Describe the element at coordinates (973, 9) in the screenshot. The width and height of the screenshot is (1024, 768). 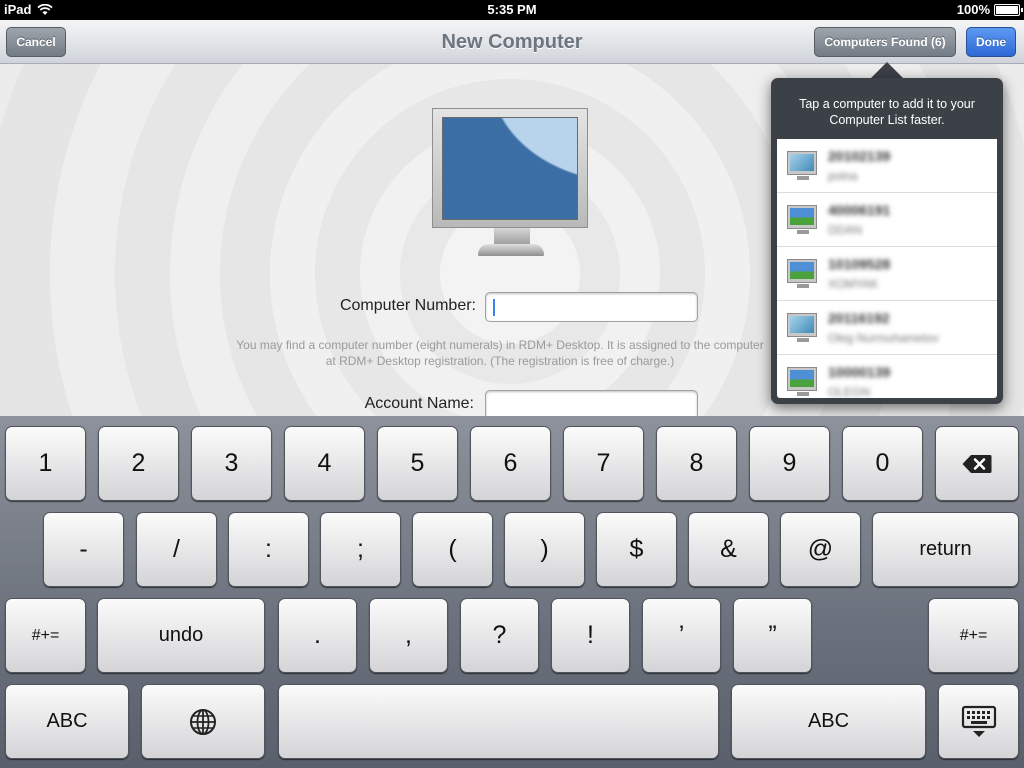
I see `battery-label: 100%` at that location.